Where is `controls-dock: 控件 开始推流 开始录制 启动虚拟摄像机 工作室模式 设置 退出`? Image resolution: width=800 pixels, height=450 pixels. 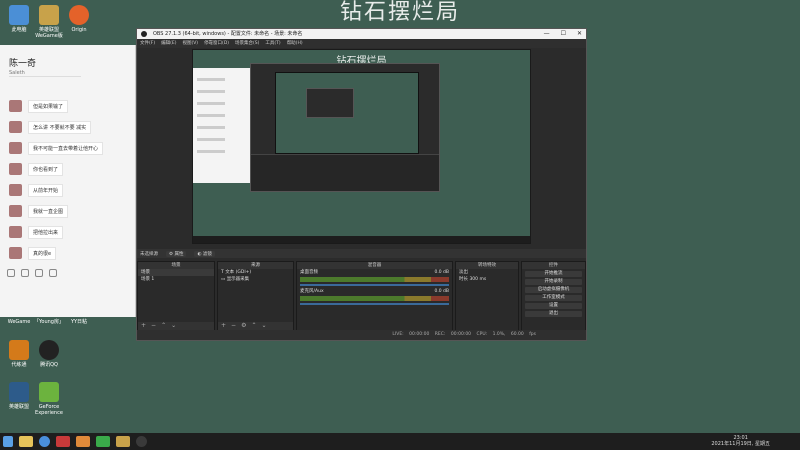 controls-dock: 控件 开始推流 开始录制 启动虚拟摄像机 工作室模式 设置 退出 is located at coordinates (553, 296).